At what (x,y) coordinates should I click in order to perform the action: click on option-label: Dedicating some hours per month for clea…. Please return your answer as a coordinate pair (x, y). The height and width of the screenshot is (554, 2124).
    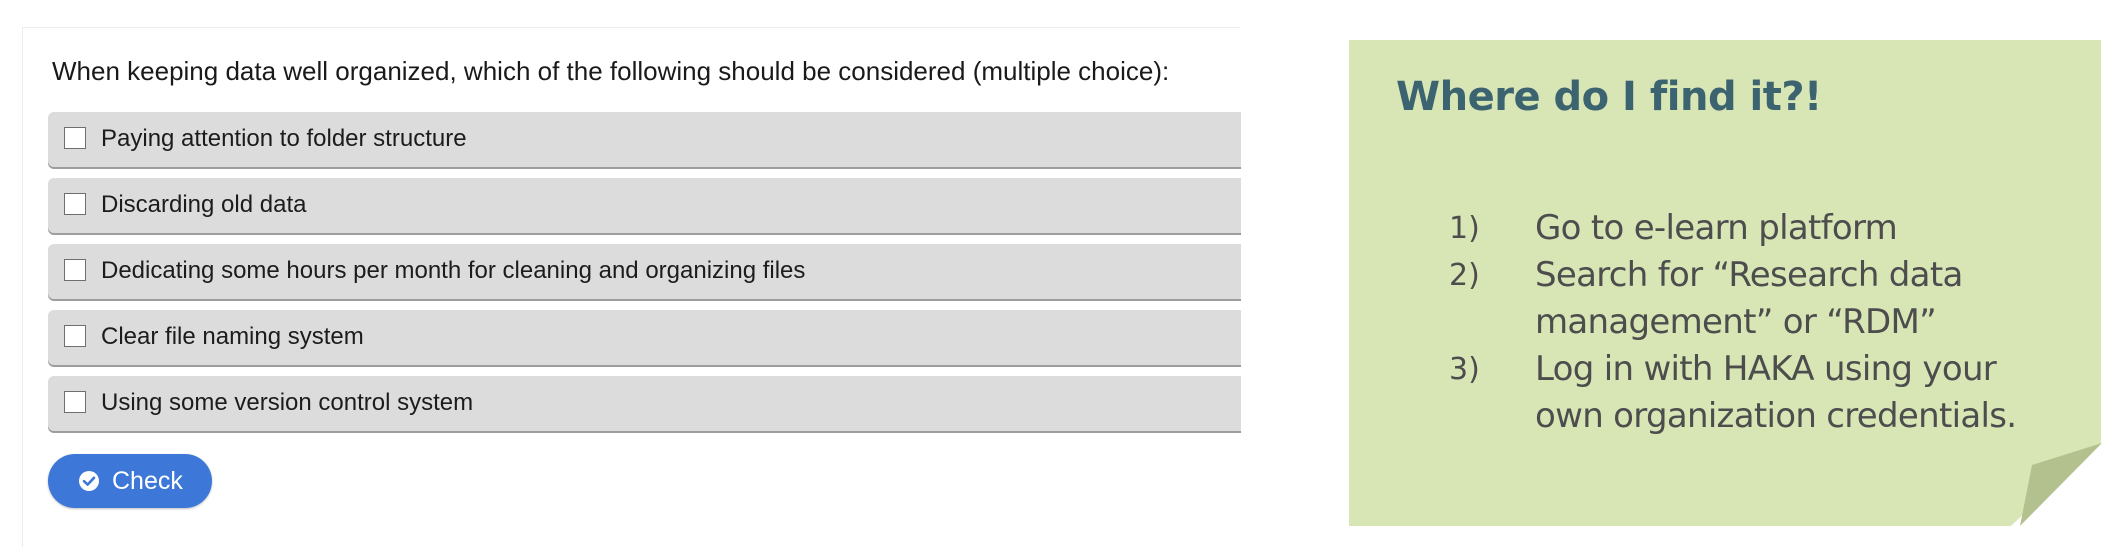
    Looking at the image, I should click on (453, 270).